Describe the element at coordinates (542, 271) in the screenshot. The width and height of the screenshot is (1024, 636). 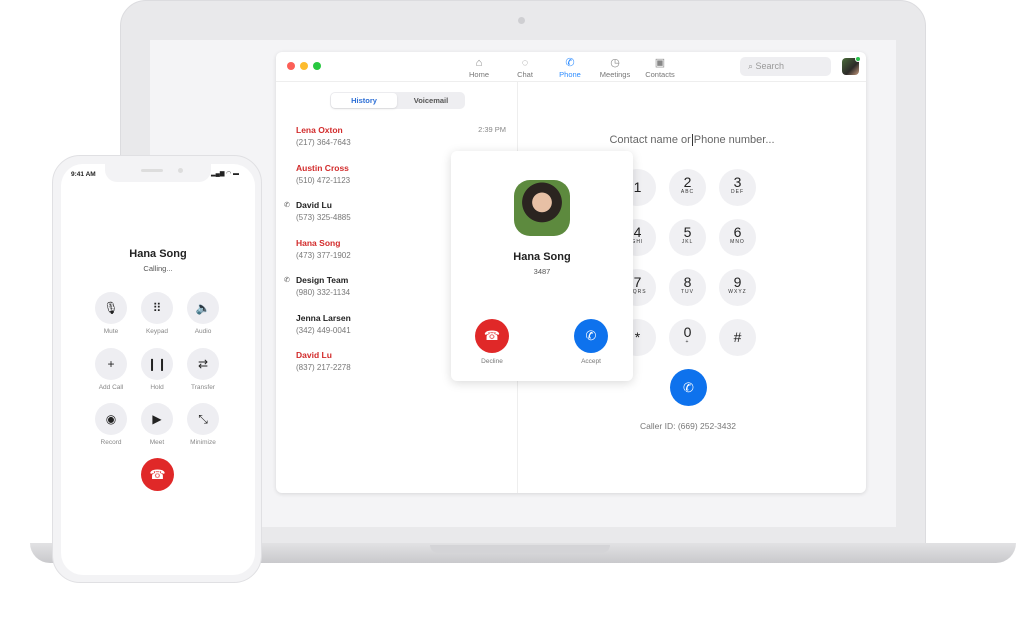
I see `caller-ext: 3487` at that location.